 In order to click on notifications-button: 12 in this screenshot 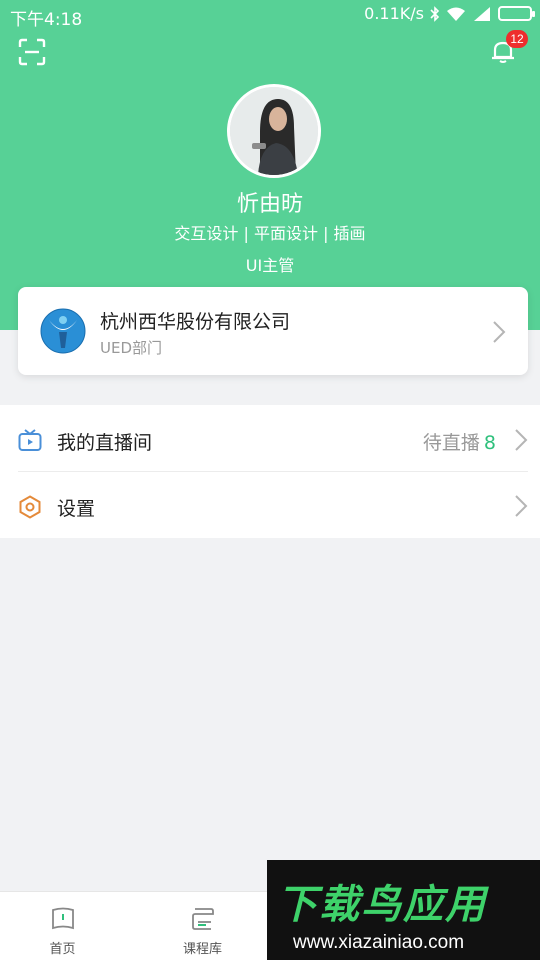, I will do `click(508, 48)`.